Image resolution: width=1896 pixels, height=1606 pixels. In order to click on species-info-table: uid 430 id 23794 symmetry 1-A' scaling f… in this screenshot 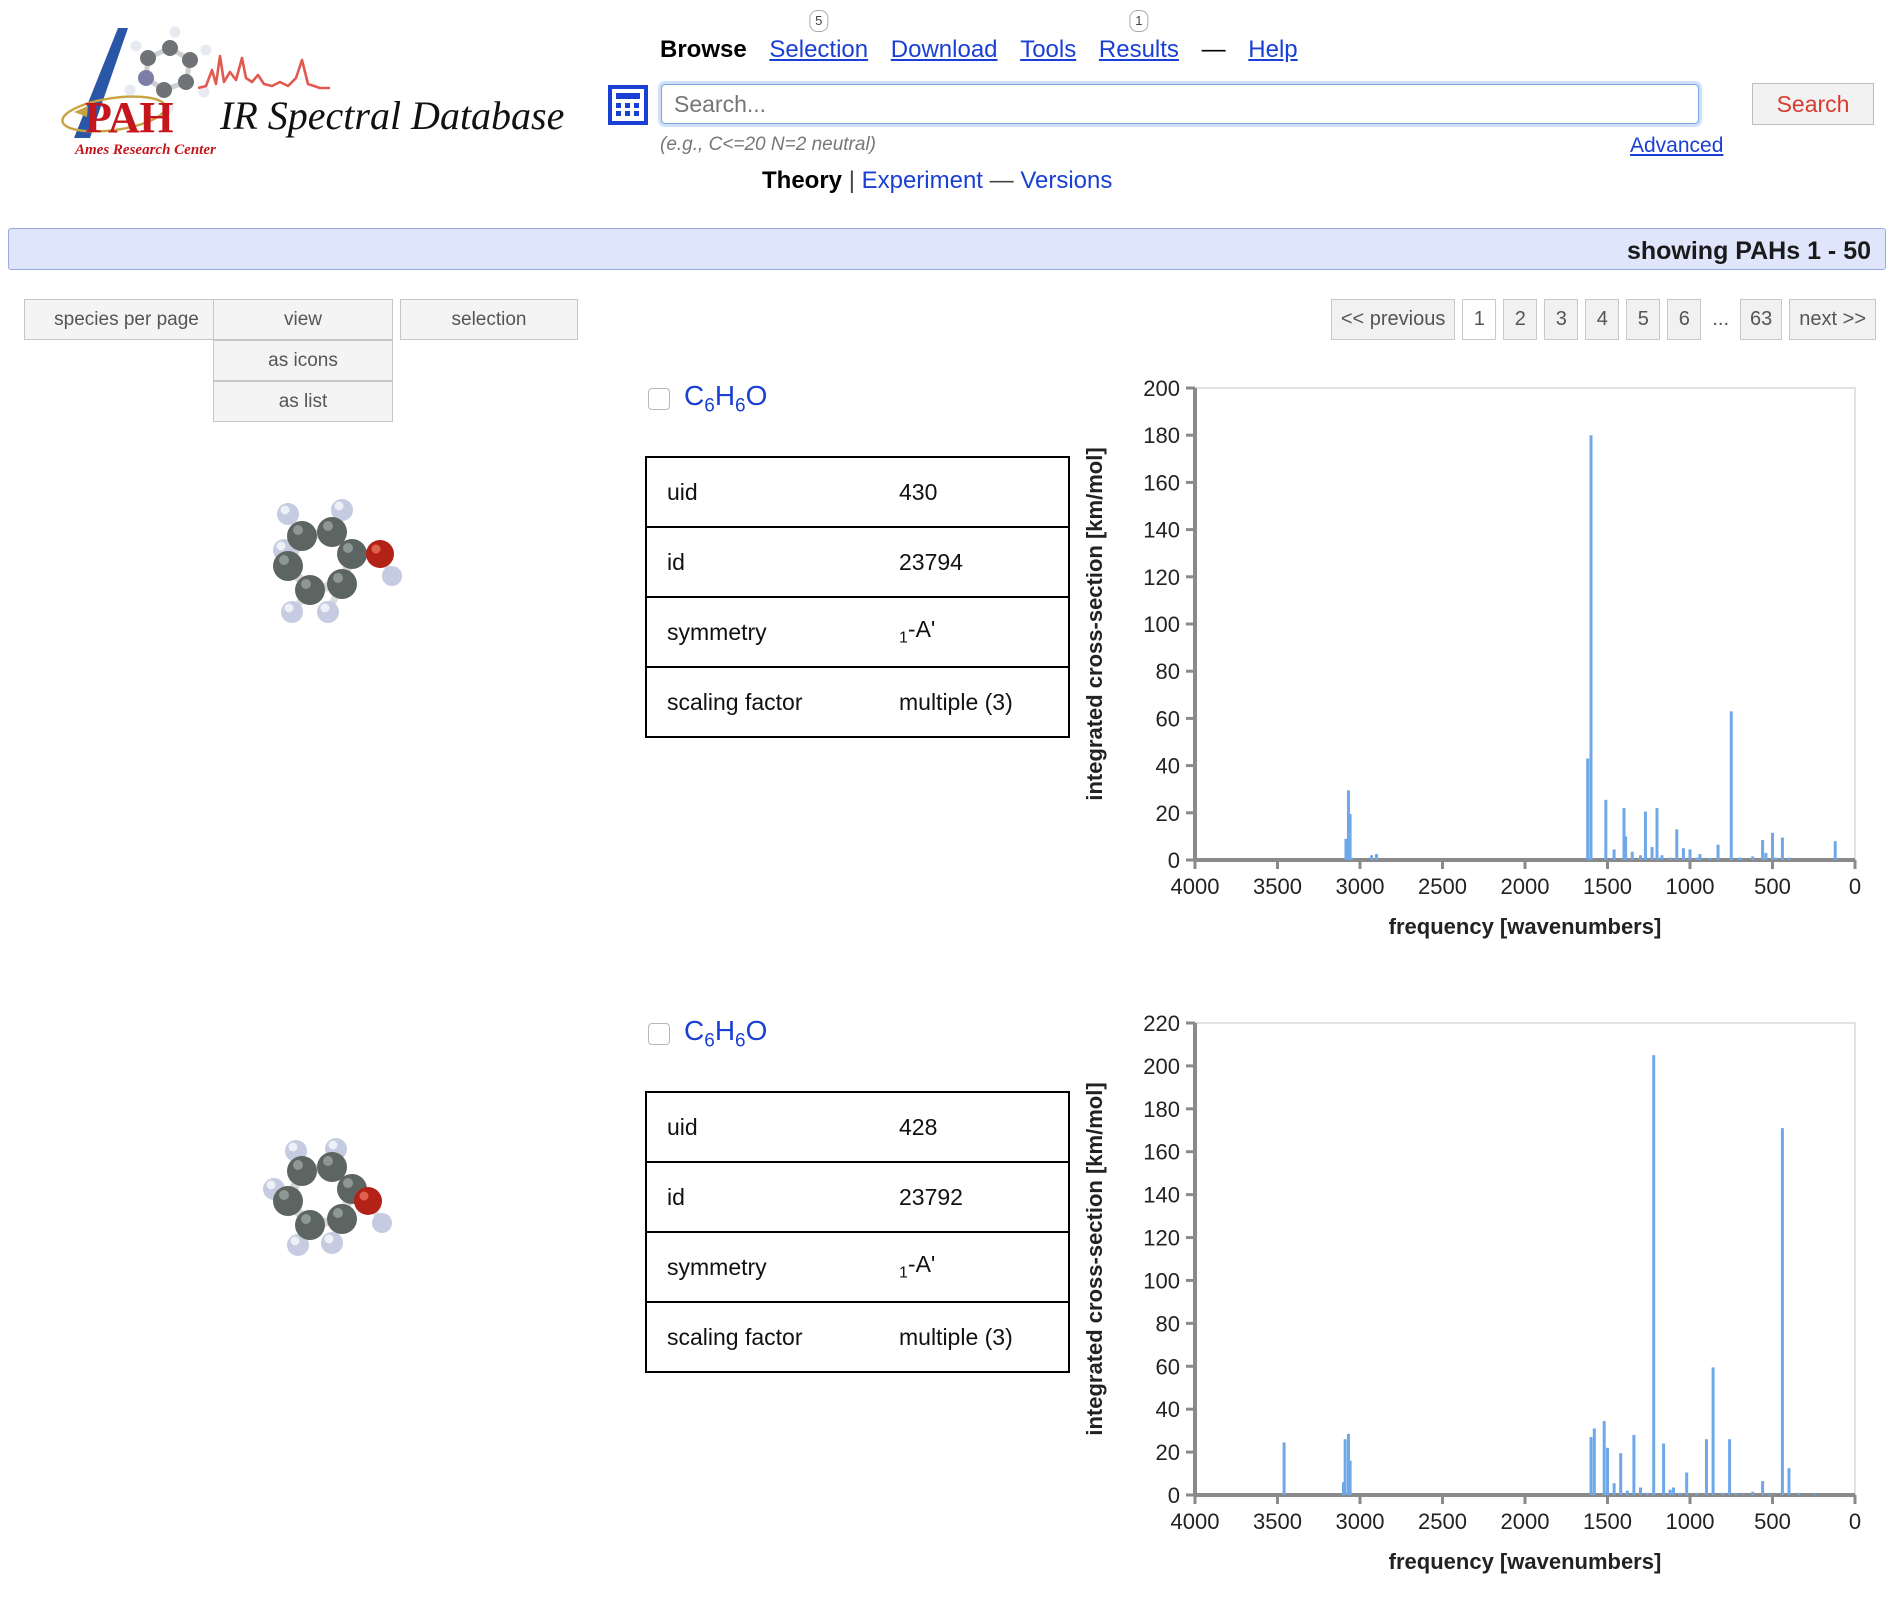, I will do `click(857, 597)`.